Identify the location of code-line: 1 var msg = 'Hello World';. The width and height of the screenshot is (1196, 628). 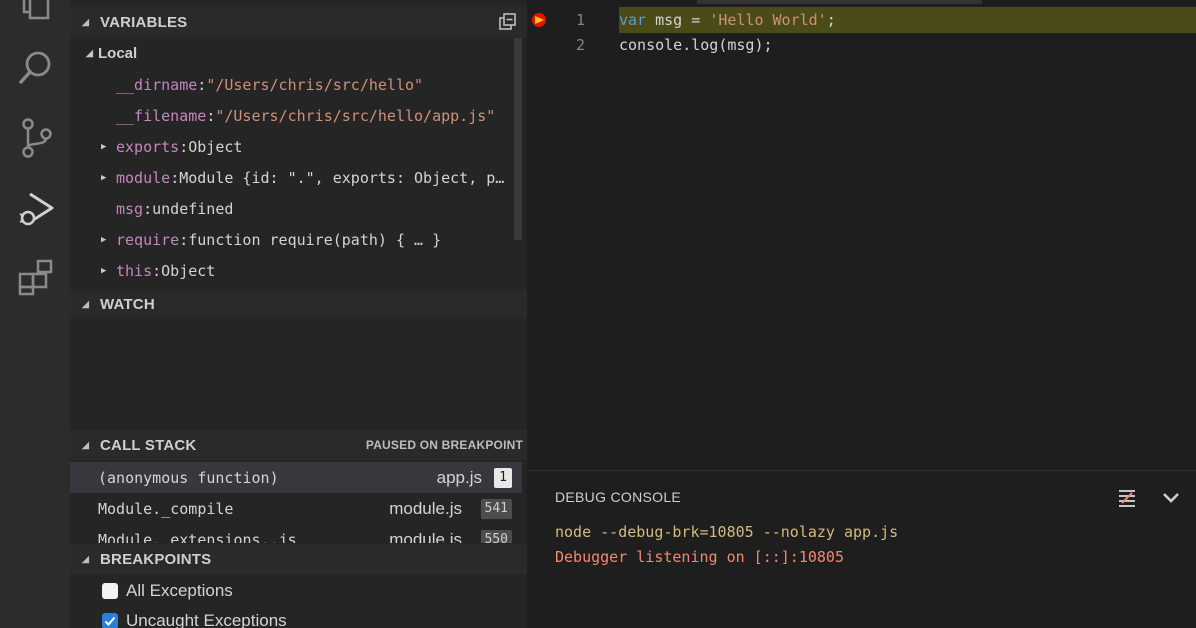
(861, 20).